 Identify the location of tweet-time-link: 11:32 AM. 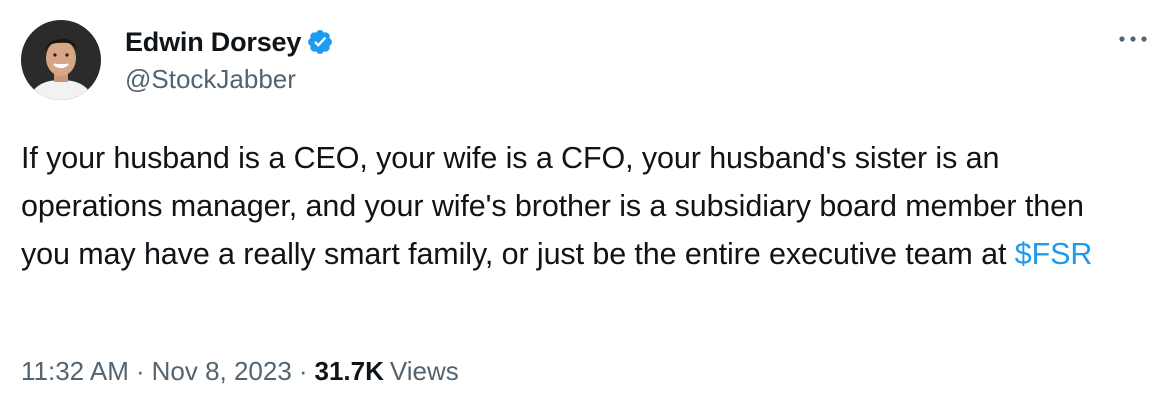
(75, 371).